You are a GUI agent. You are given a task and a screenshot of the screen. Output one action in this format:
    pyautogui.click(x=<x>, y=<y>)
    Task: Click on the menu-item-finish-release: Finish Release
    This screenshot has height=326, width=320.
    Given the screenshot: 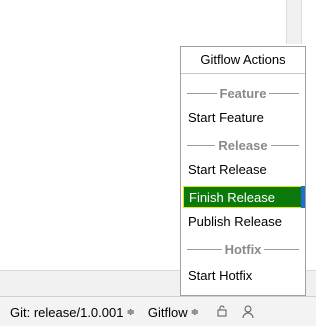 What is the action you would take?
    pyautogui.click(x=244, y=197)
    